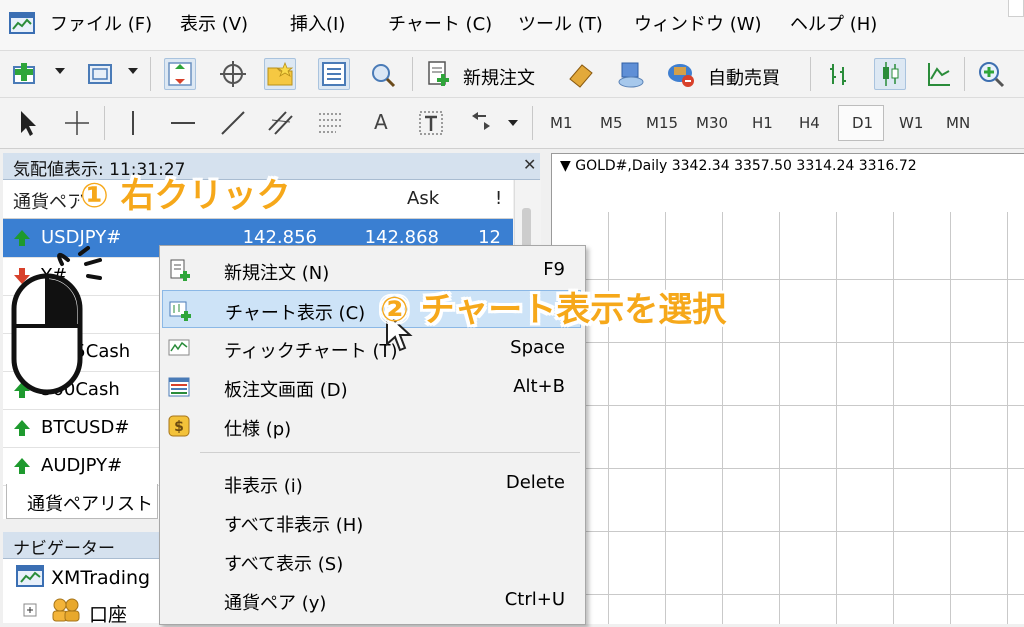 This screenshot has height=627, width=1024. What do you see at coordinates (1016, 8) in the screenshot?
I see `window-restore-button` at bounding box center [1016, 8].